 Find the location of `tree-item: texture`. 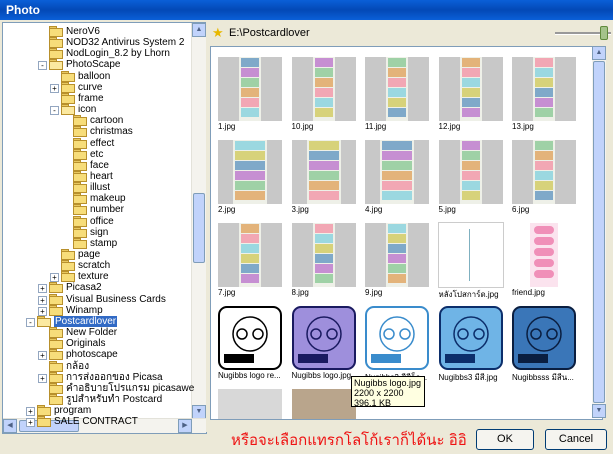

tree-item: texture is located at coordinates (85, 277).